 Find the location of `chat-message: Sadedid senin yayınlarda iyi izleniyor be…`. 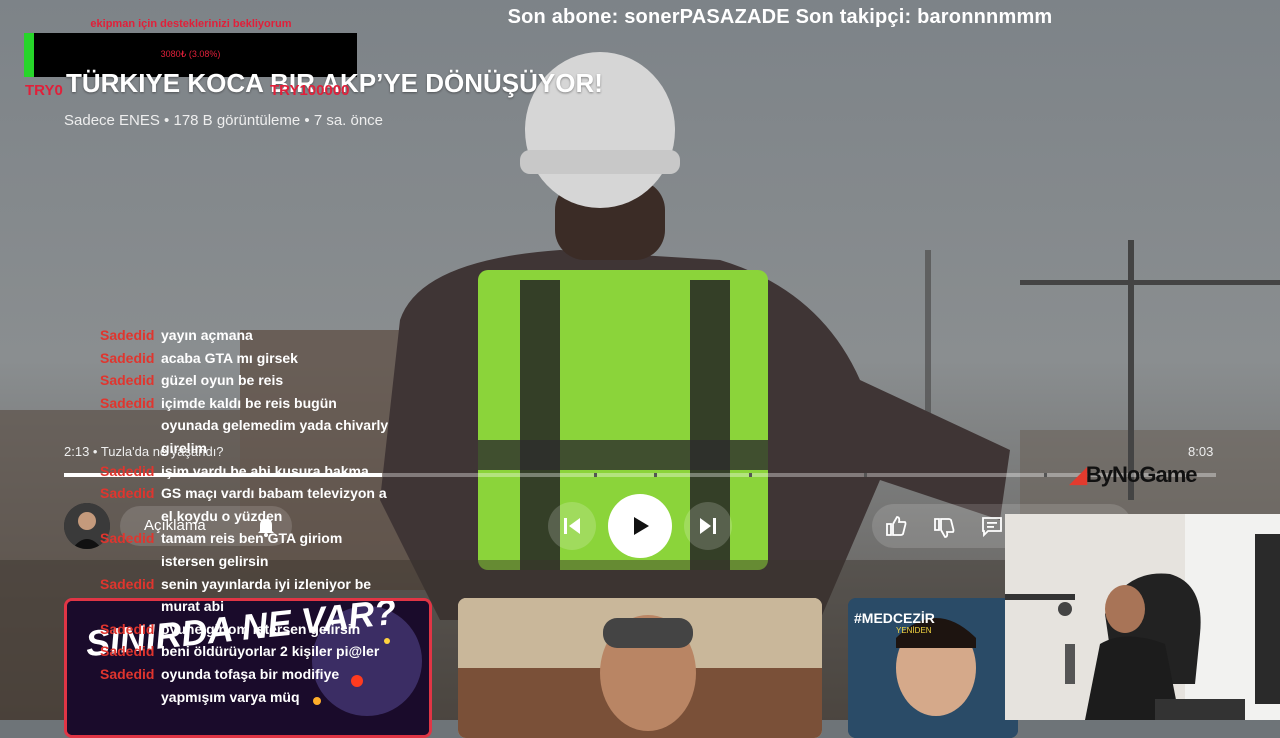

chat-message: Sadedid senin yayınlarda iyi izleniyor be… is located at coordinates (245, 595).